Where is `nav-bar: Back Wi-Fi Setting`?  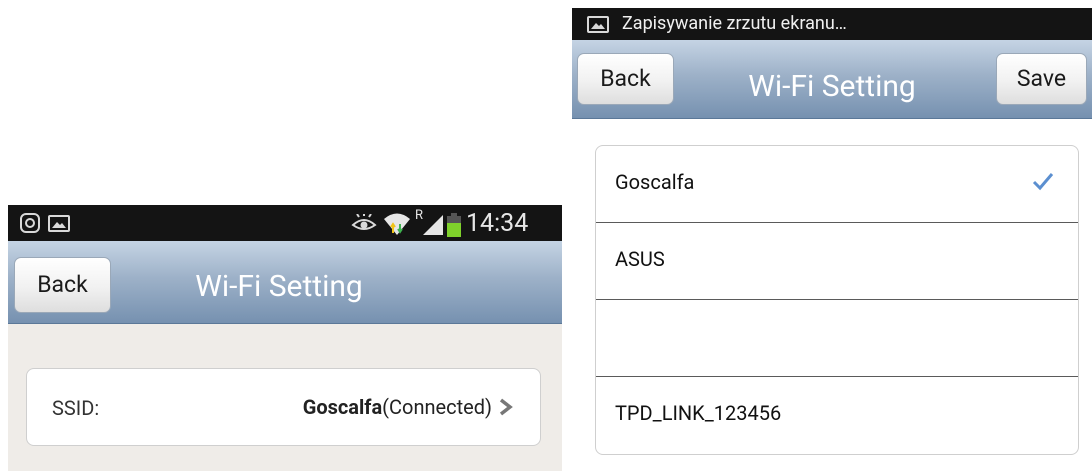 nav-bar: Back Wi-Fi Setting is located at coordinates (285, 282).